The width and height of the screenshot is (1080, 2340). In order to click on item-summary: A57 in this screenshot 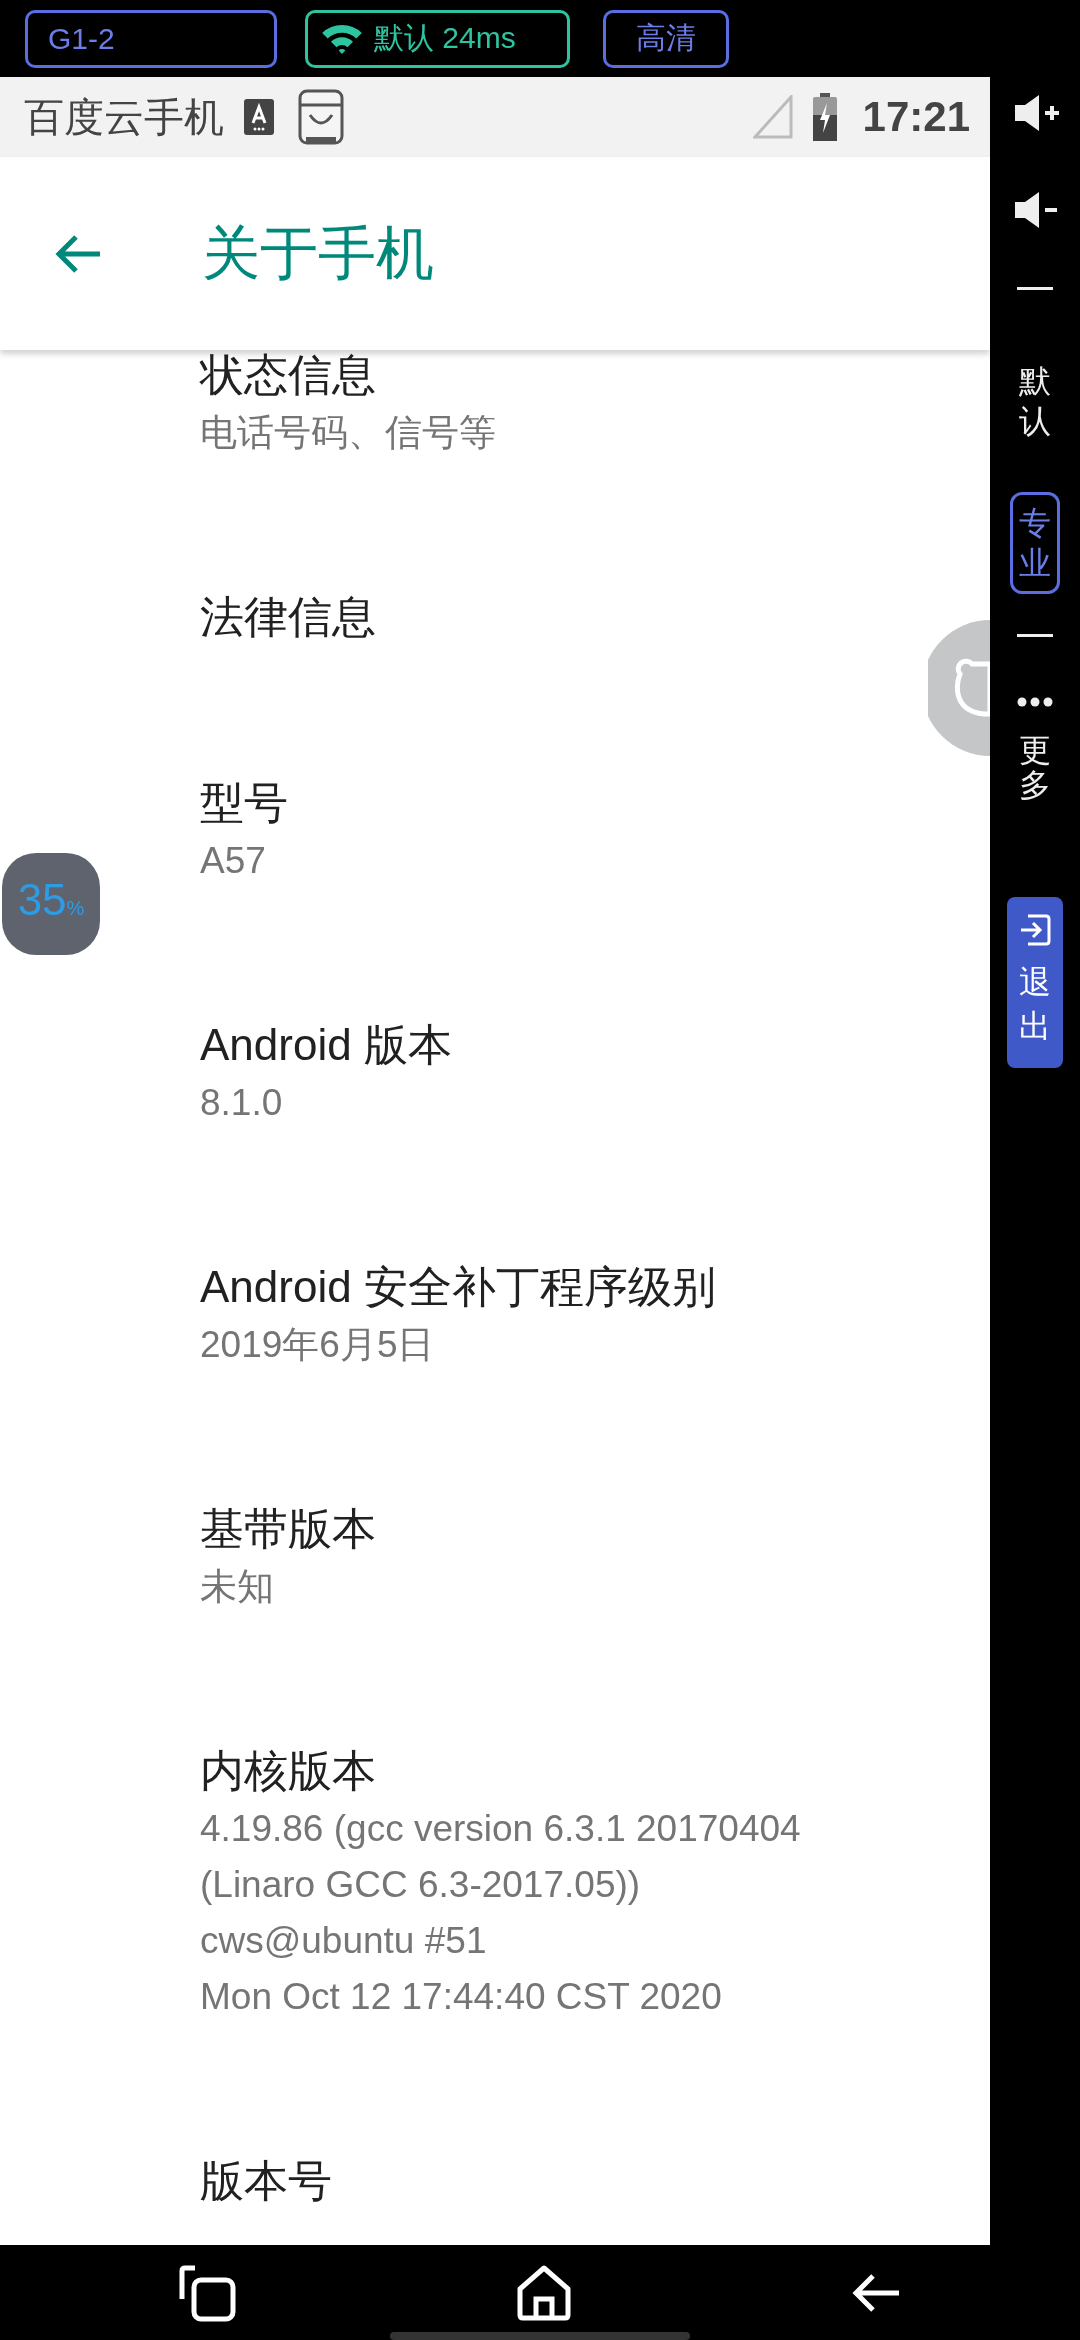, I will do `click(233, 861)`.